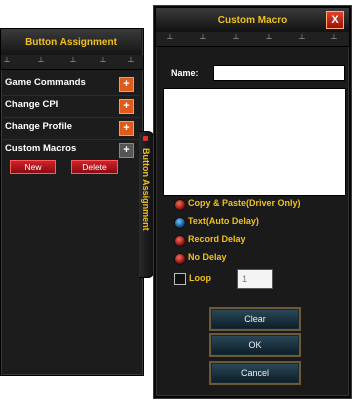 Image resolution: width=356 pixels, height=400 pixels. I want to click on close-icon: X, so click(335, 20).